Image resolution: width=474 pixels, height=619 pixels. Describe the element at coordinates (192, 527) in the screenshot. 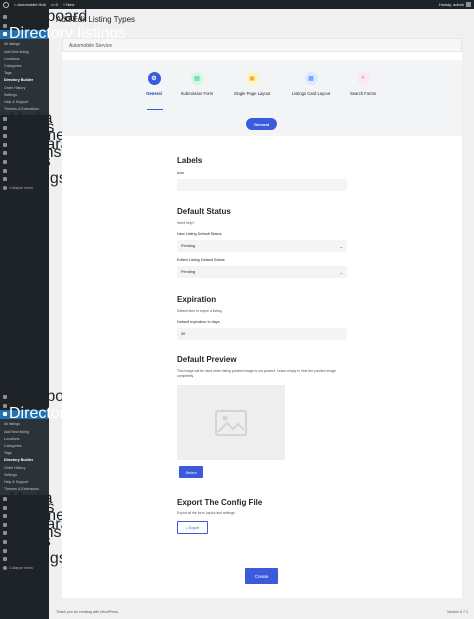

I see `export-button: ⤓ Export` at that location.